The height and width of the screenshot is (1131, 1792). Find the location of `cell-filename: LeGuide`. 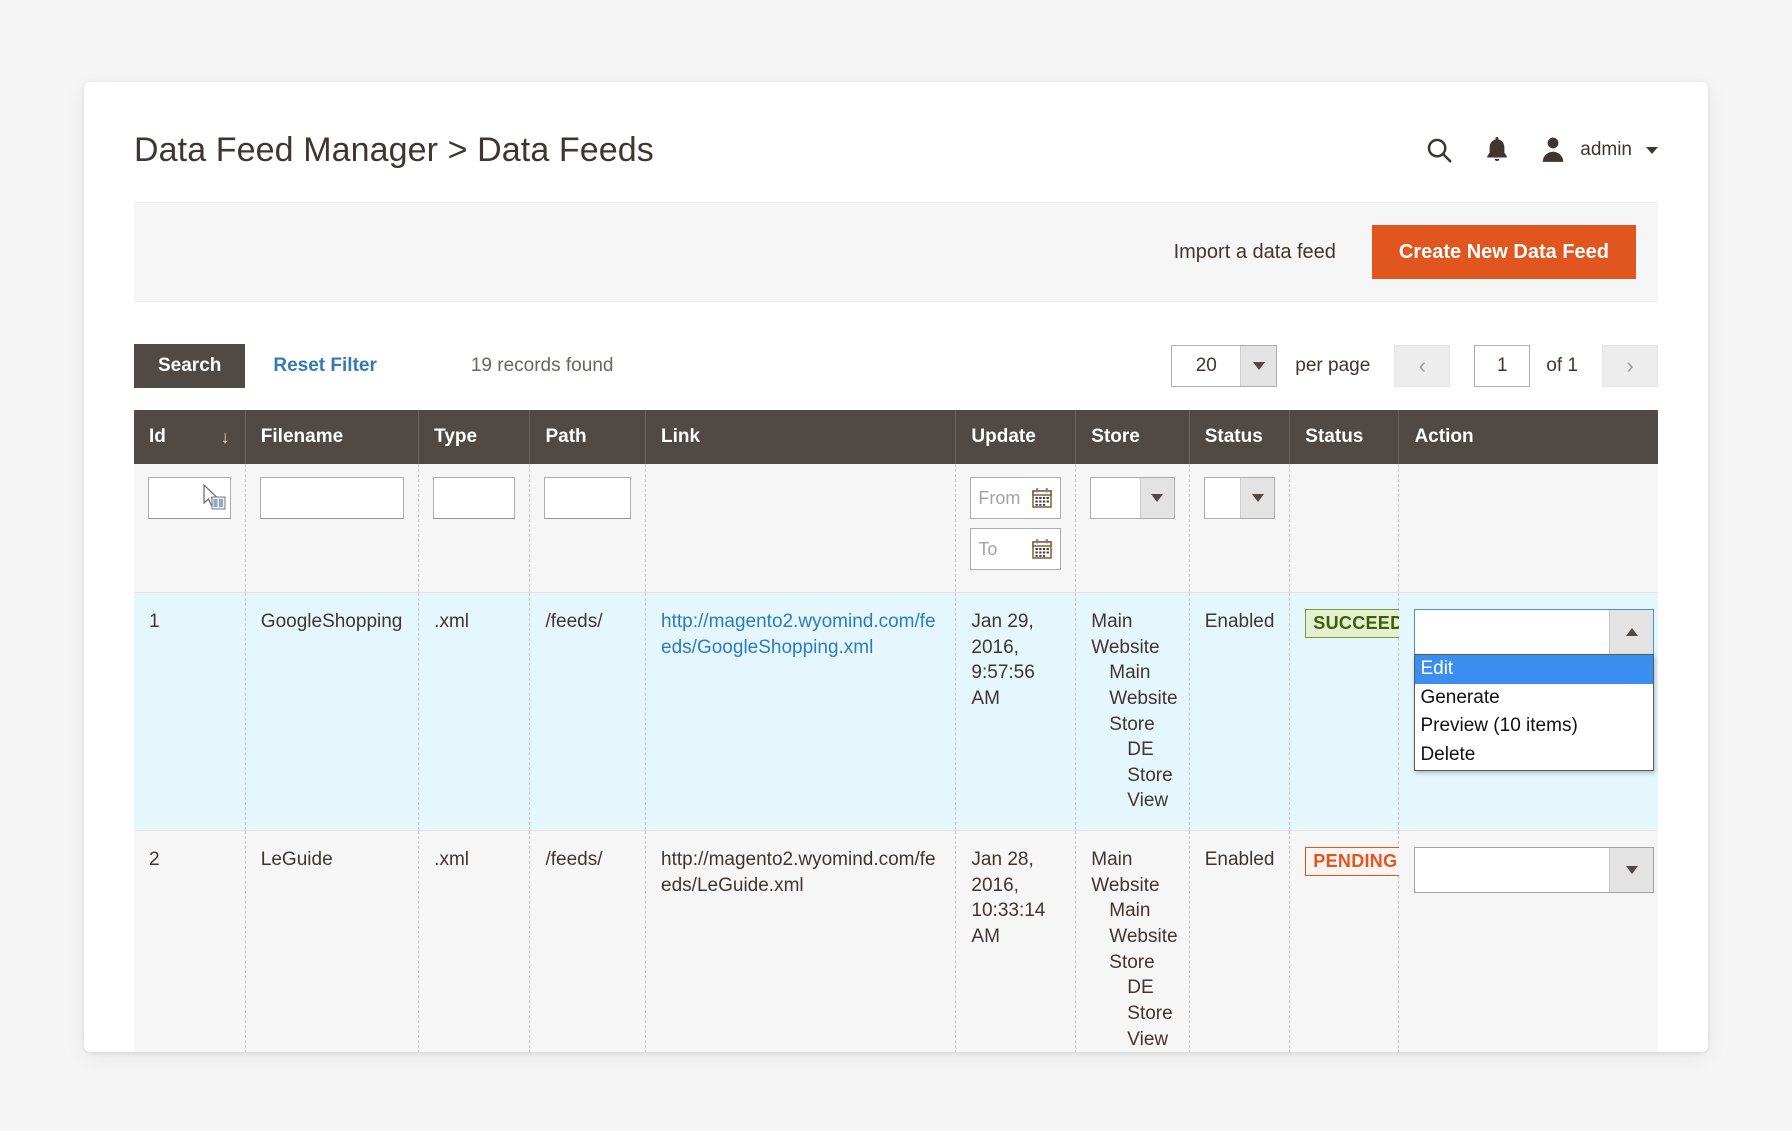

cell-filename: LeGuide is located at coordinates (332, 941).